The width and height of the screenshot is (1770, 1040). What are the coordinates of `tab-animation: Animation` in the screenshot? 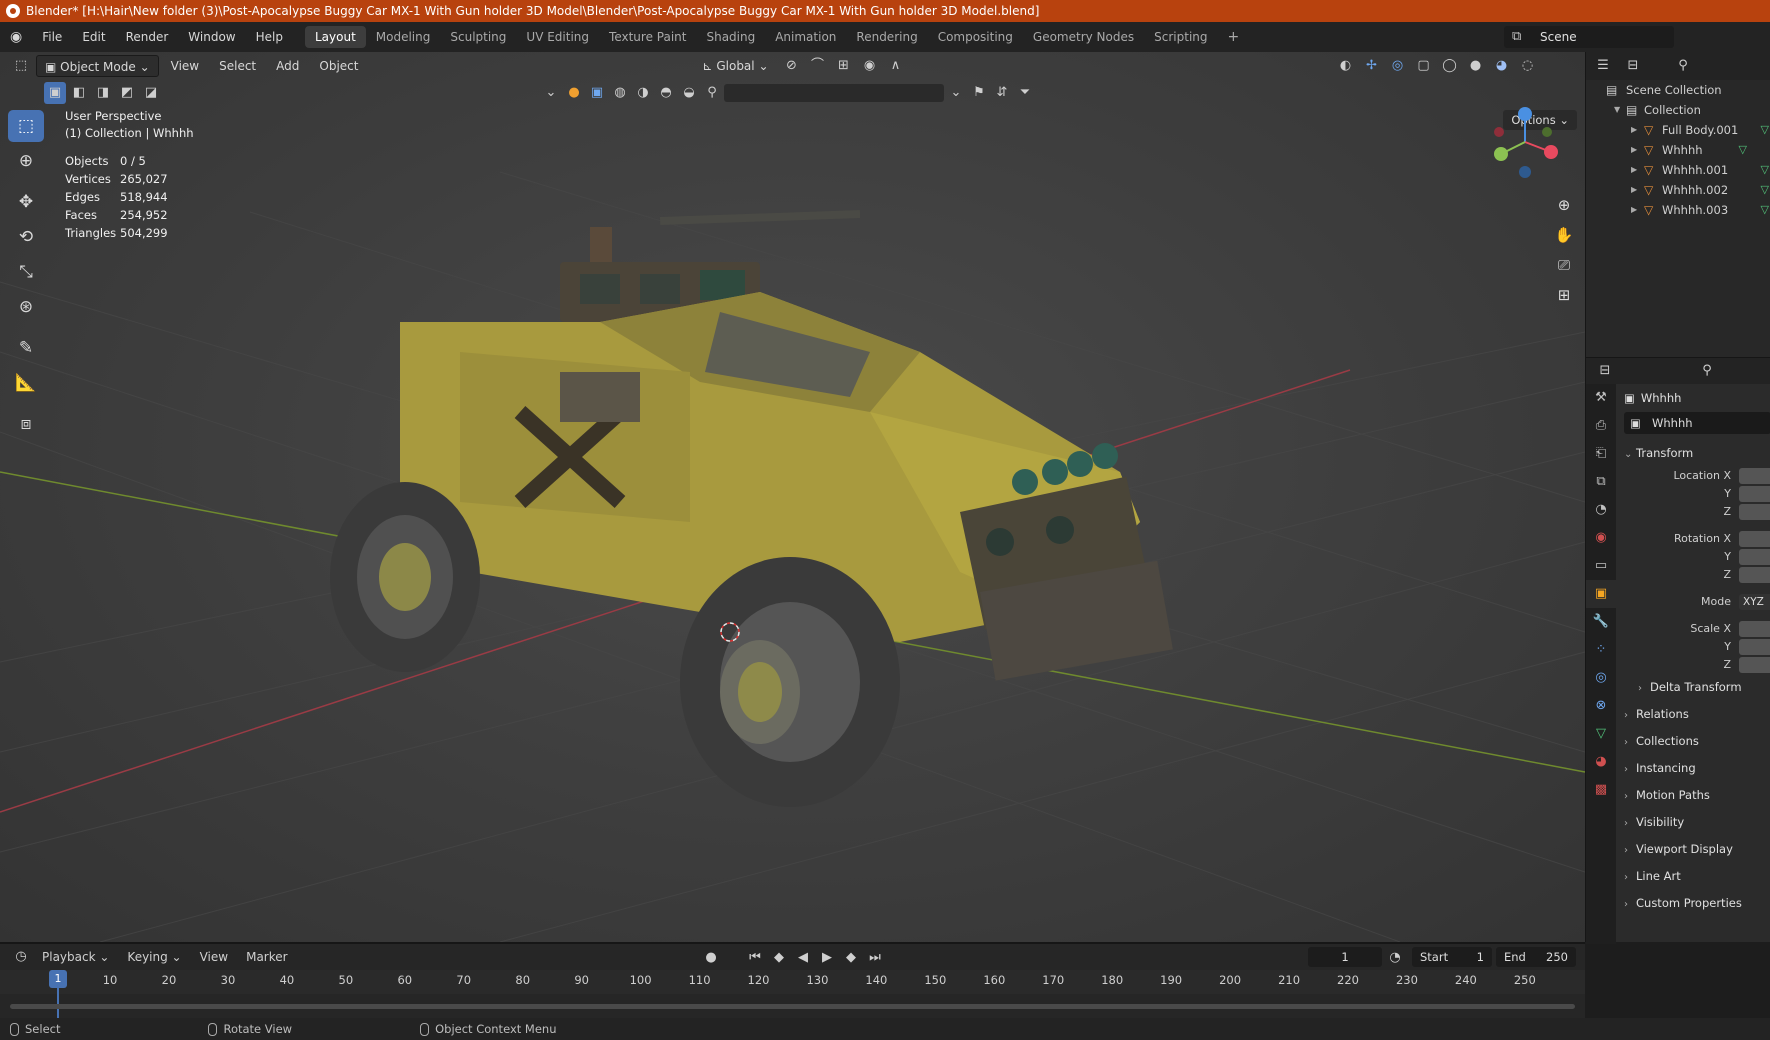 It's located at (805, 37).